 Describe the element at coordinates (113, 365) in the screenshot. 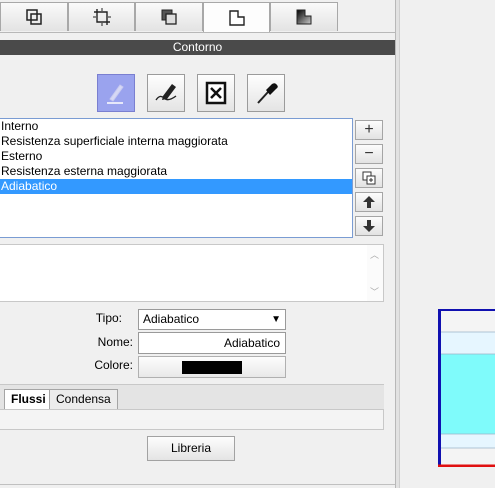

I see `colore-label: Colore:` at that location.